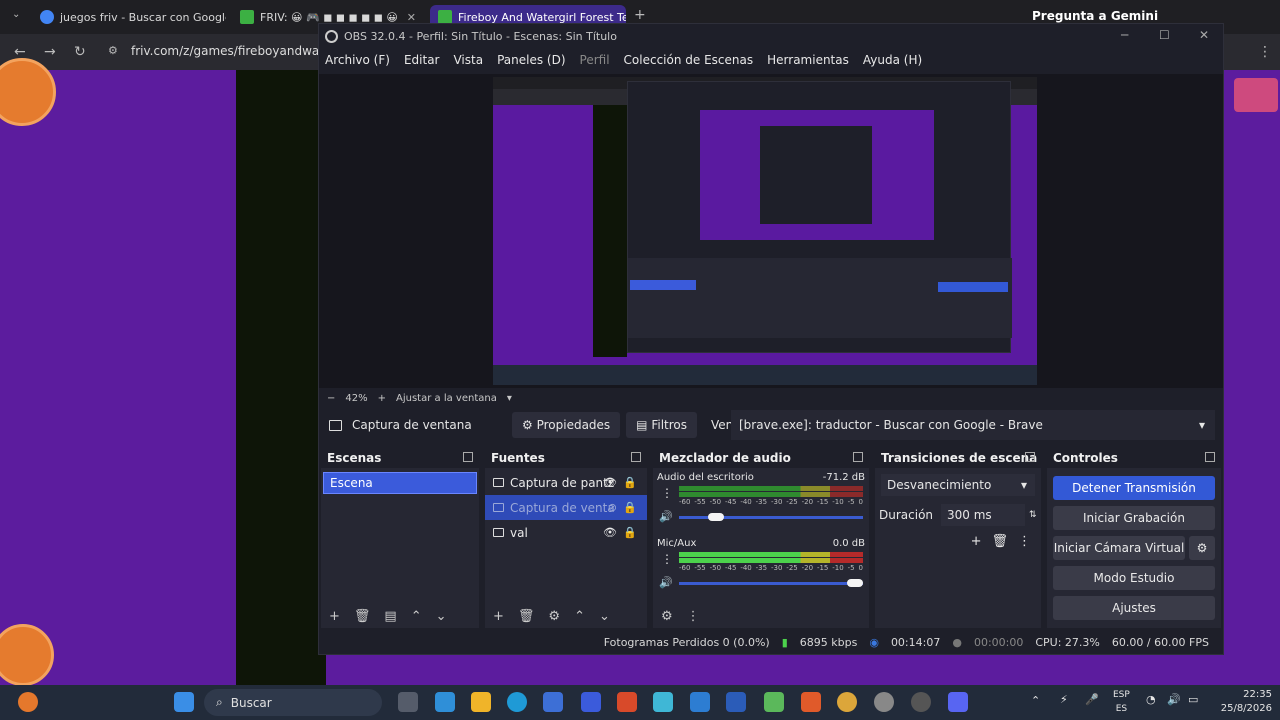 The height and width of the screenshot is (720, 1280). I want to click on eye-hidden-icon: ⊘, so click(612, 507).